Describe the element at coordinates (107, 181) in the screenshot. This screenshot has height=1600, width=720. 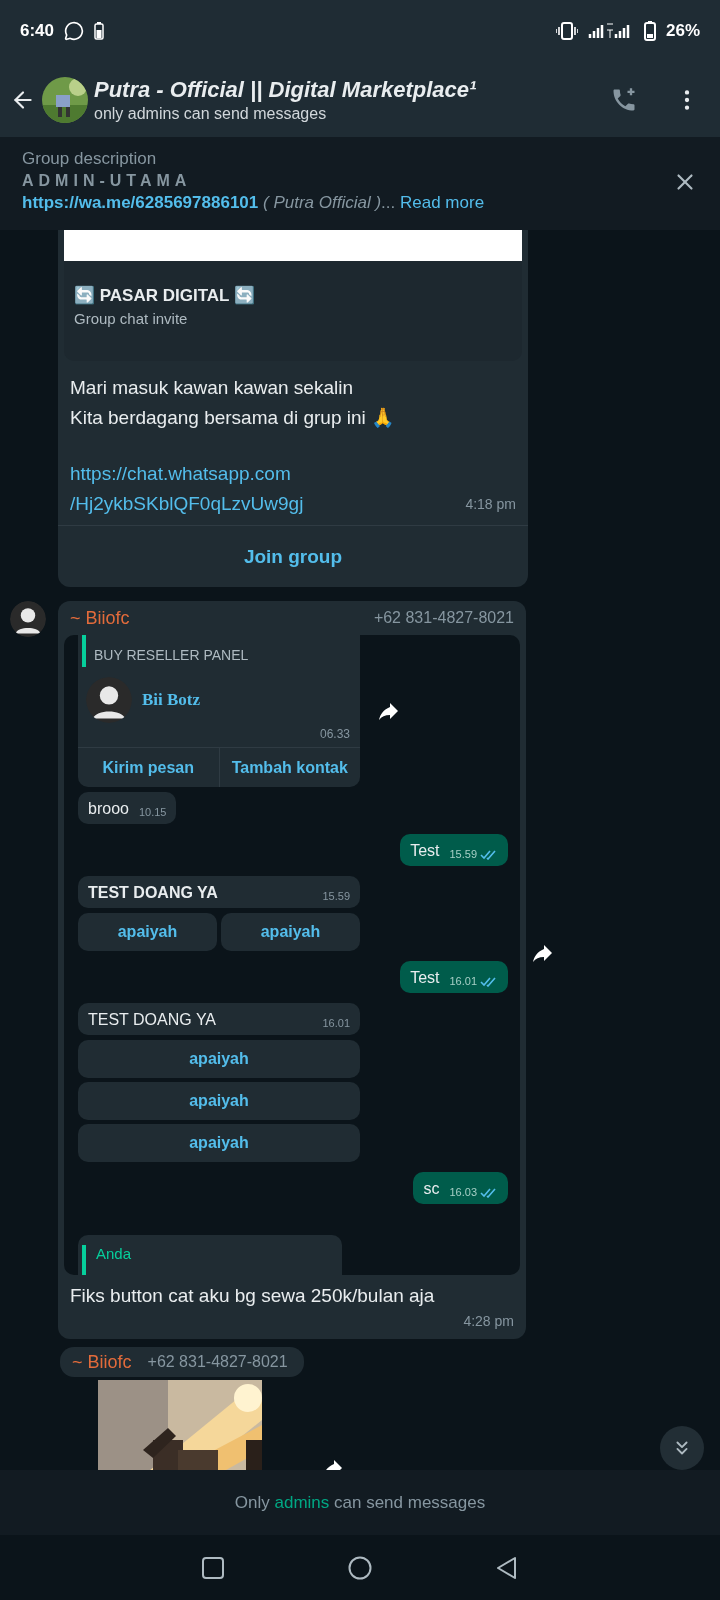
I see `description-heading: ADMIN-UTAMA` at that location.